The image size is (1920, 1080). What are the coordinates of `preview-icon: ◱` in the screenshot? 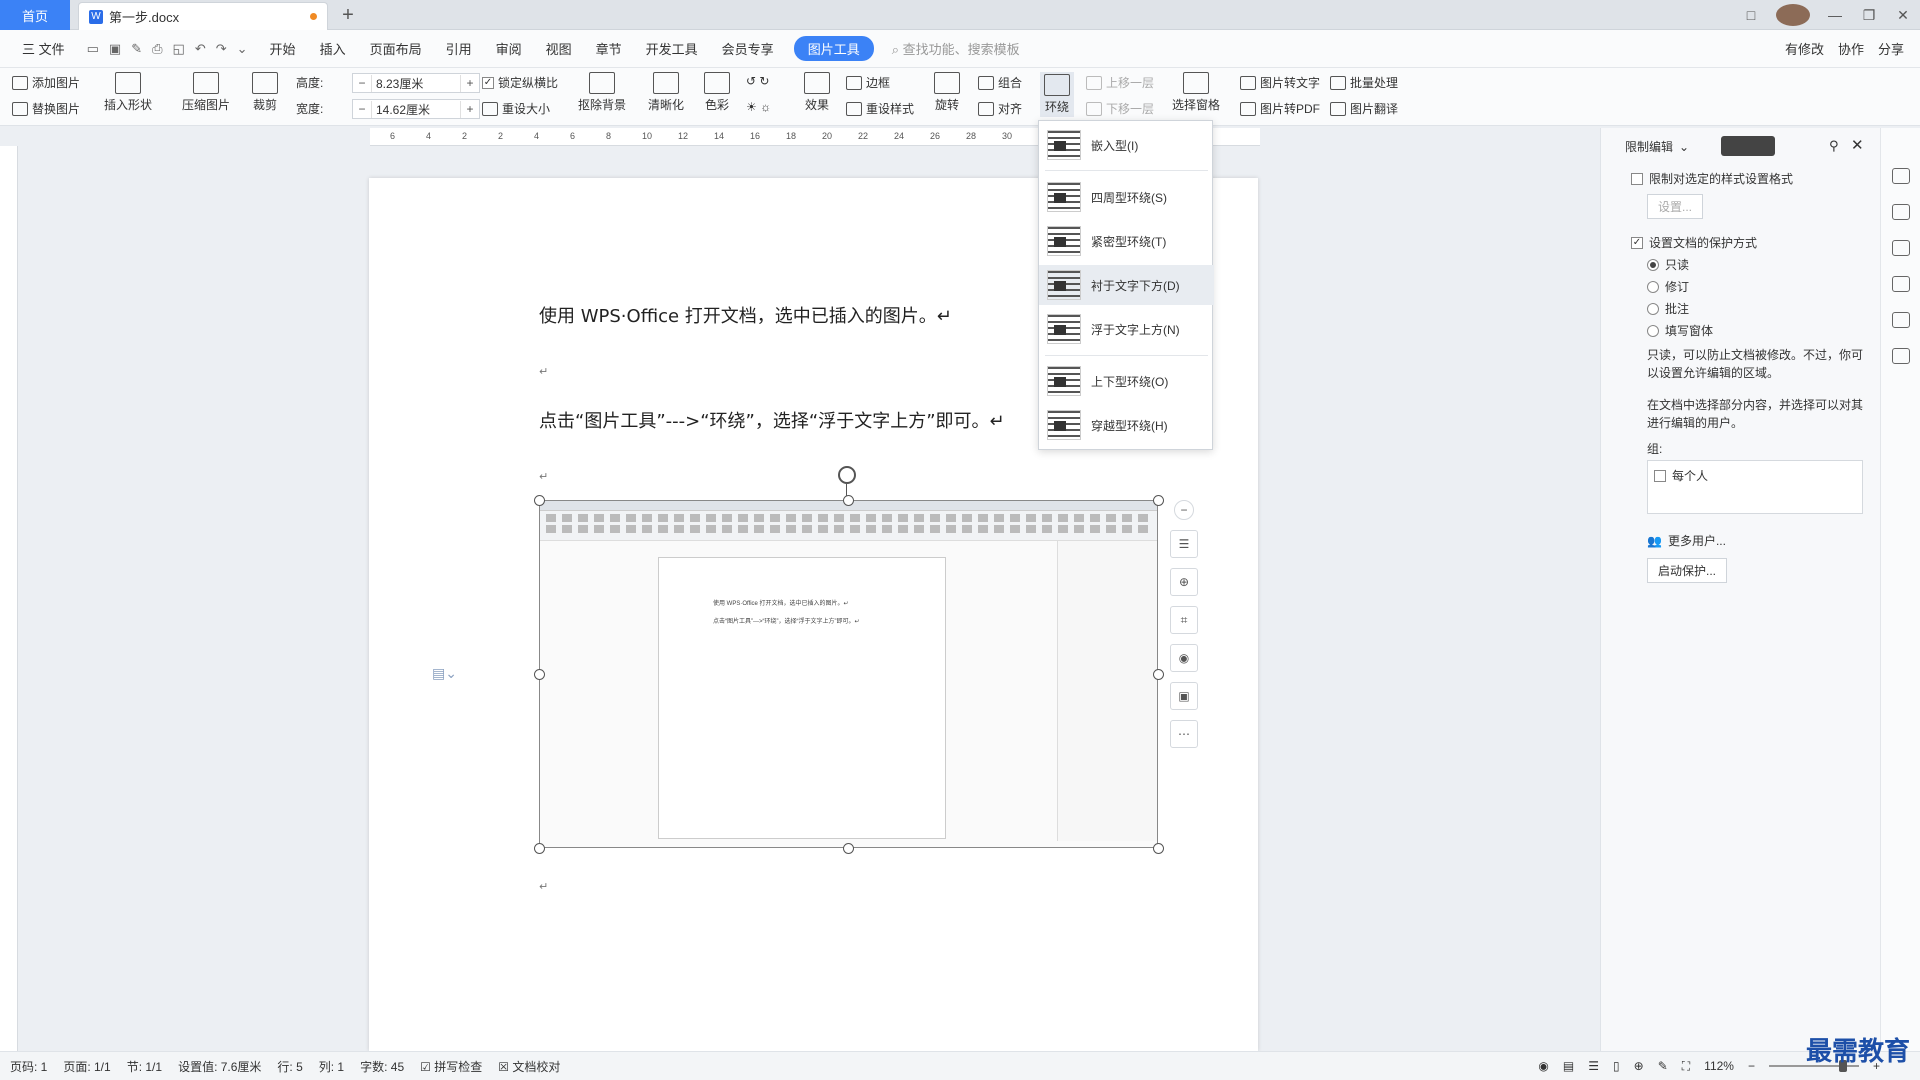 It's located at (179, 49).